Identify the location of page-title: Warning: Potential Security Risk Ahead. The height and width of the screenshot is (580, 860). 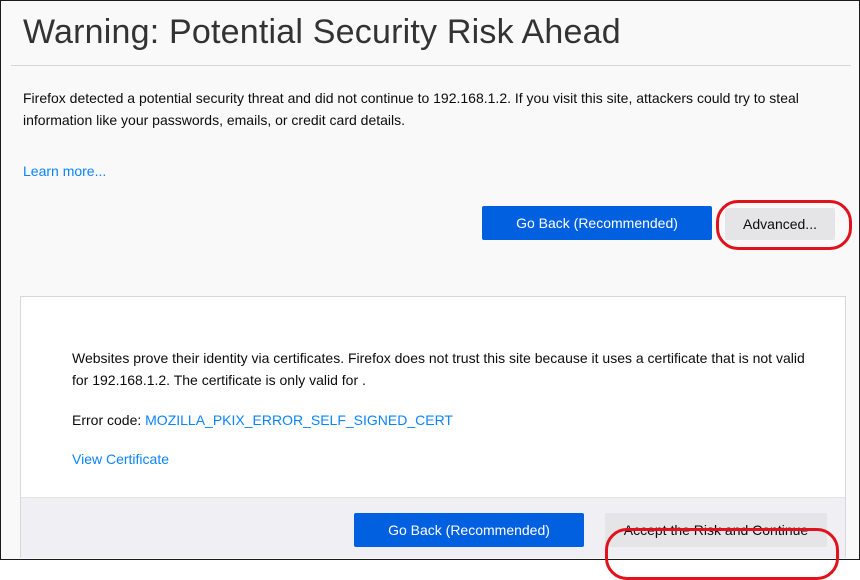
(322, 32).